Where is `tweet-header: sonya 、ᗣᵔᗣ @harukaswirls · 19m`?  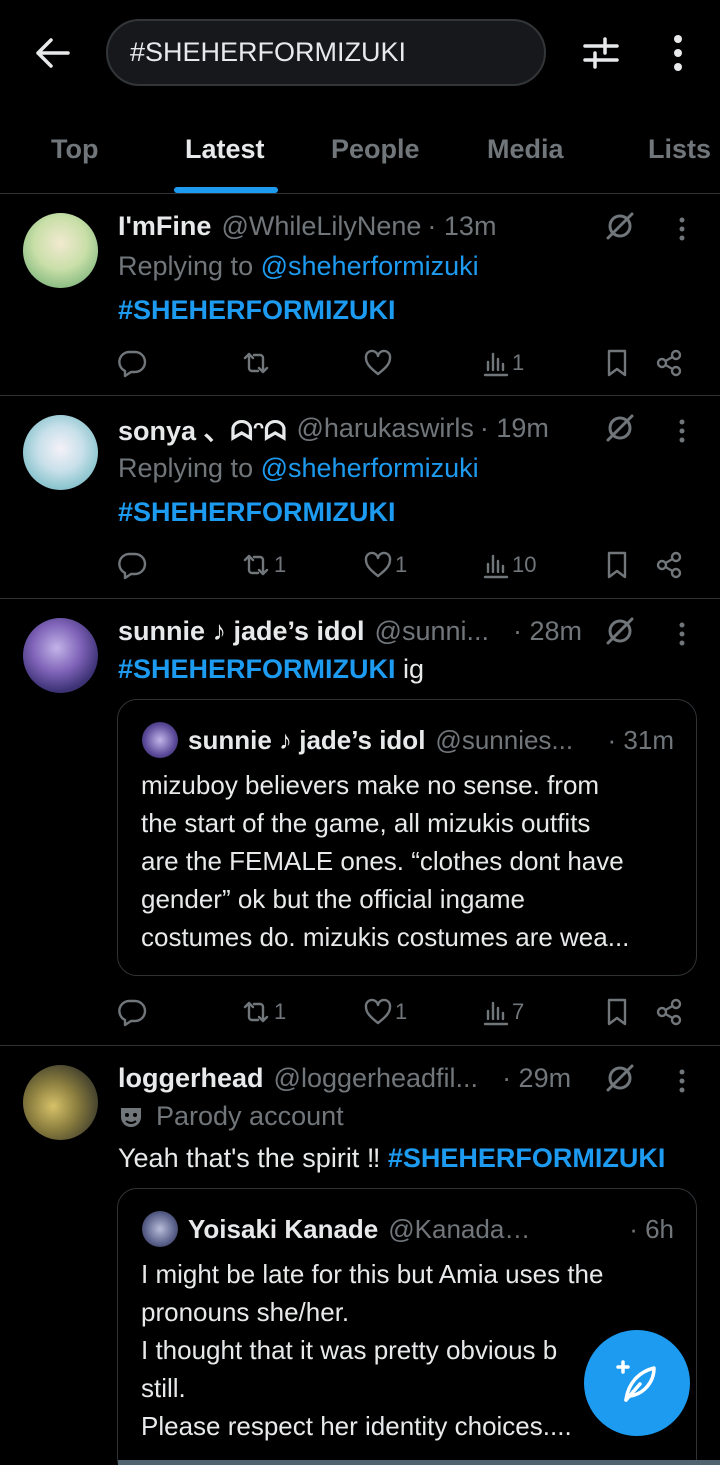 tweet-header: sonya 、ᗣᵔᗣ @harukaswirls · 19m is located at coordinates (364, 428).